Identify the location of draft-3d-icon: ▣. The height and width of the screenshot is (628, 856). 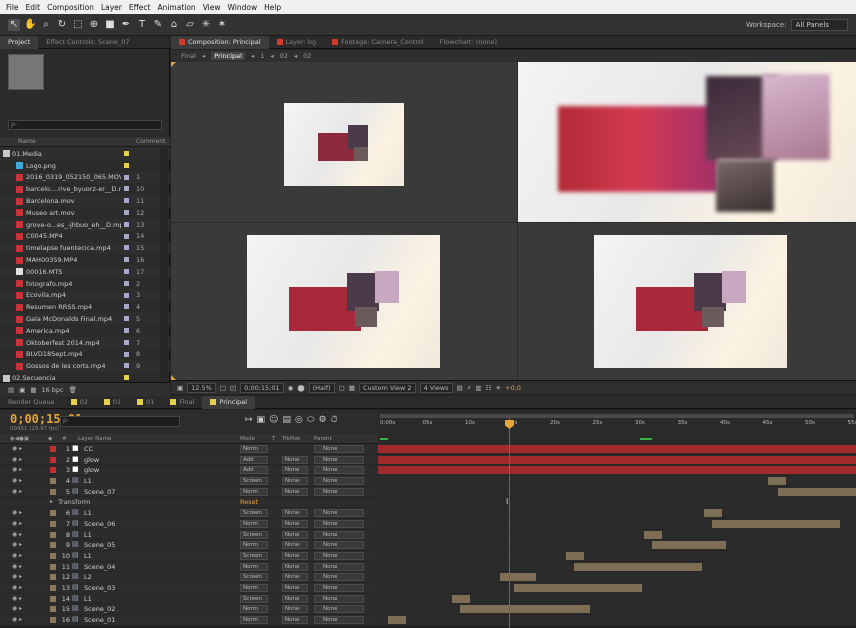
(261, 420).